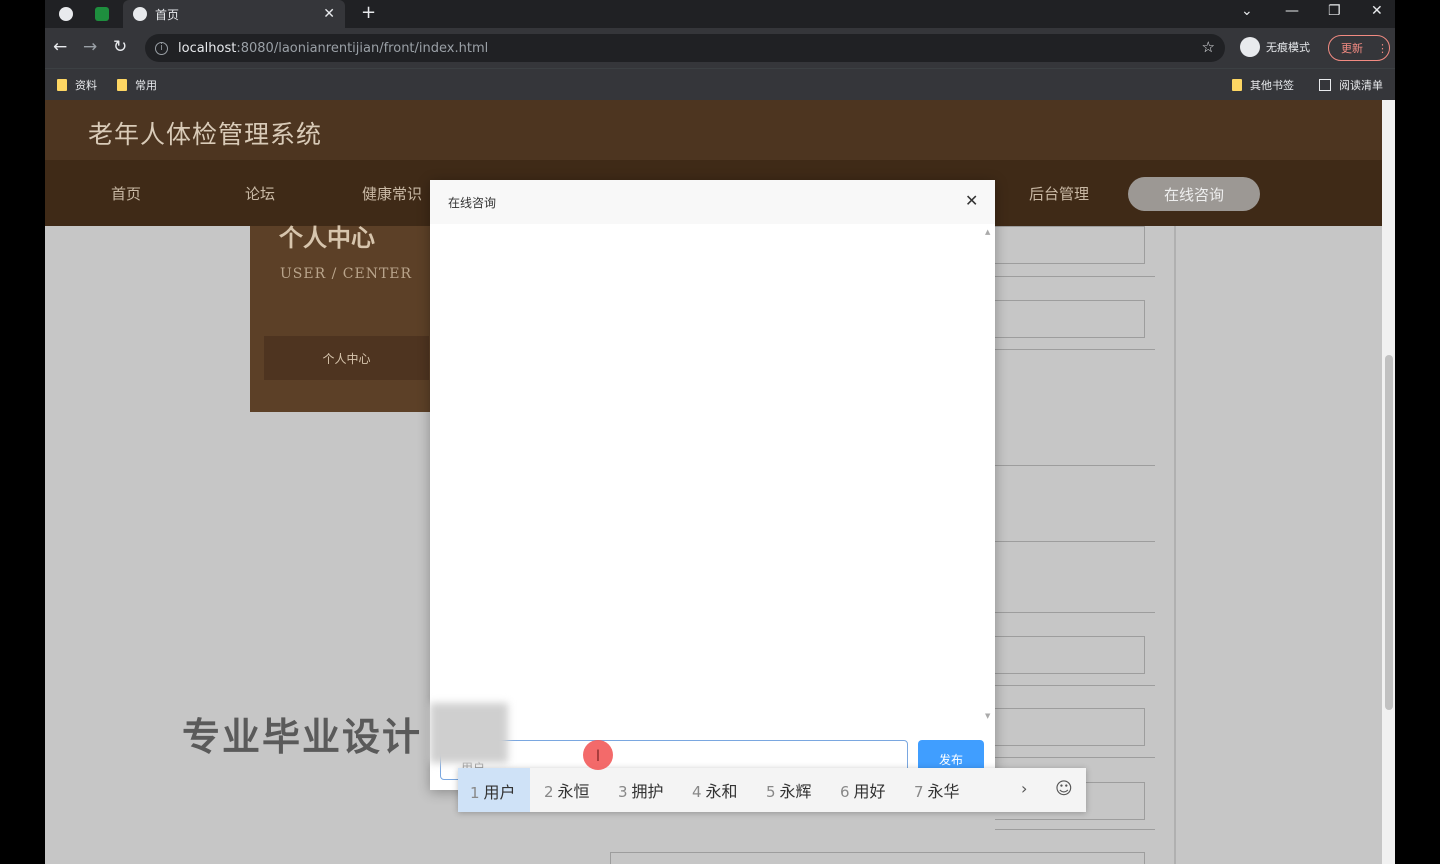  I want to click on tab-incognito-icon, so click(70, 14).